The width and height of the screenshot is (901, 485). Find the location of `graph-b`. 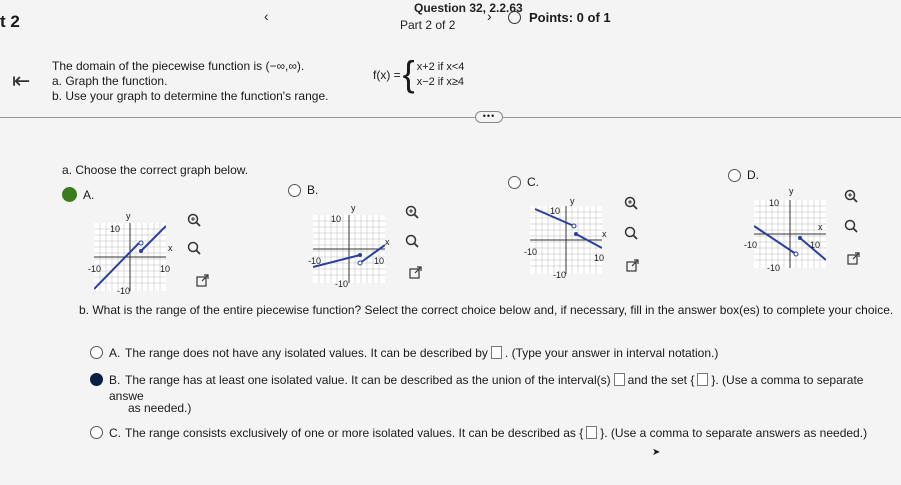

graph-b is located at coordinates (349, 249).